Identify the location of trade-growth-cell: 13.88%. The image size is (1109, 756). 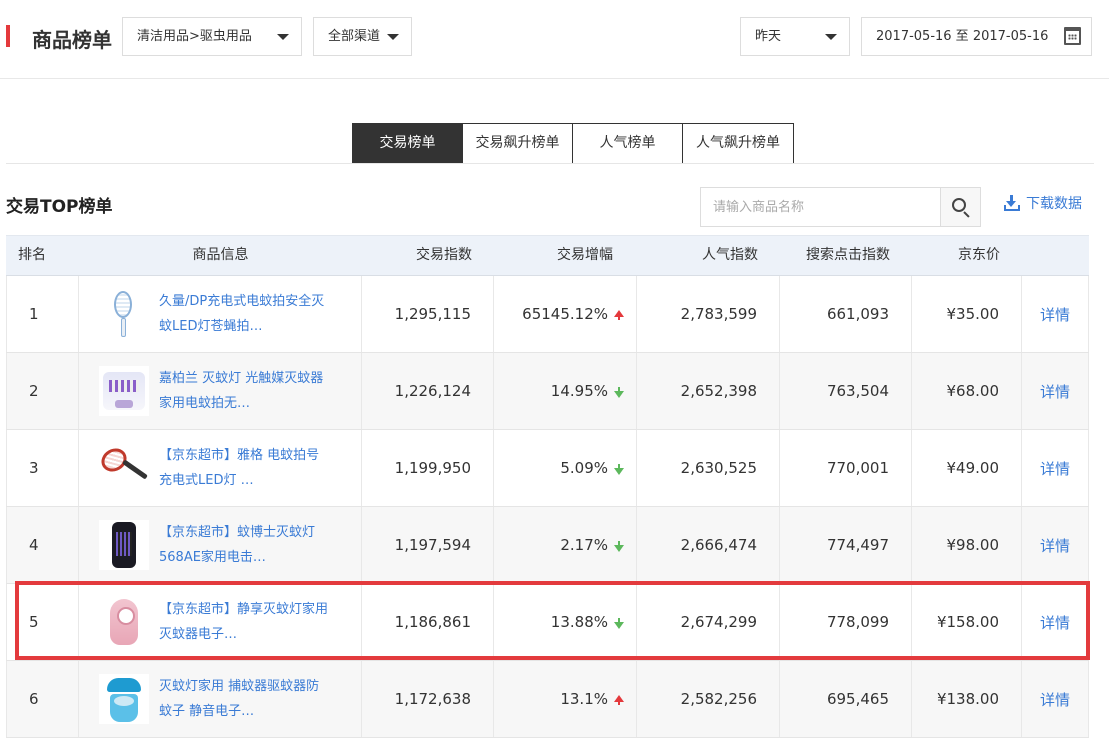
(565, 622).